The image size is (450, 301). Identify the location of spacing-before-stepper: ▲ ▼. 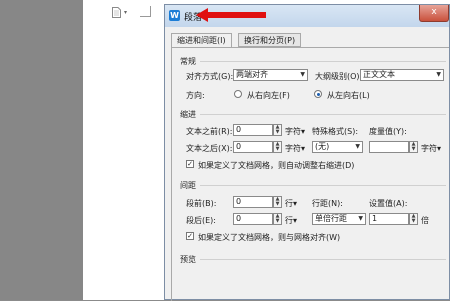
(277, 202).